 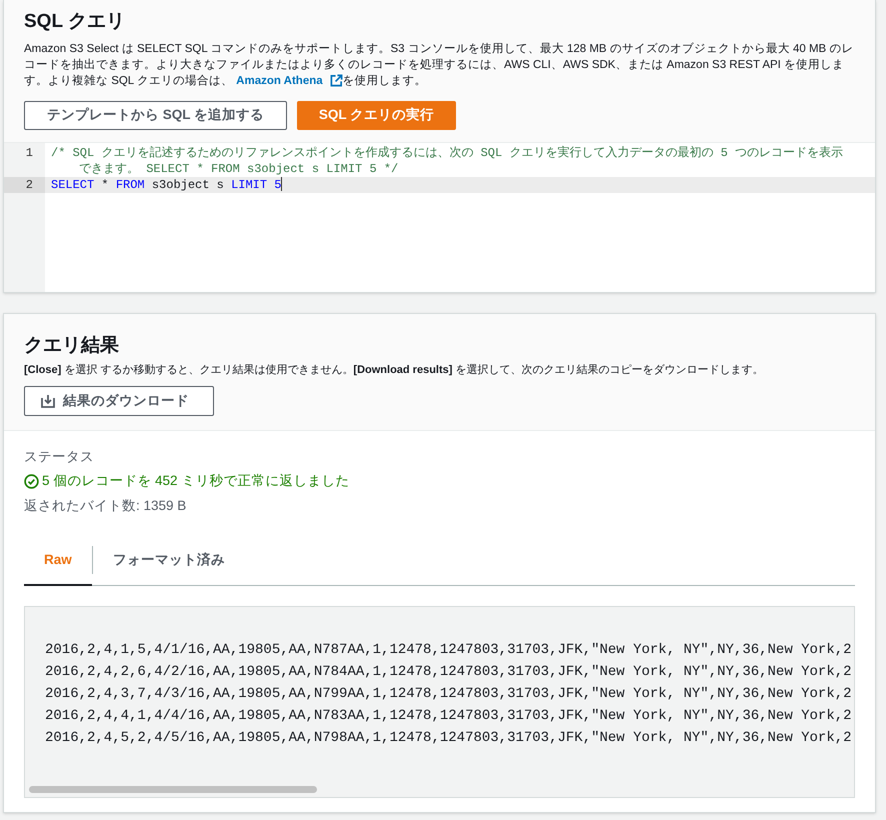 What do you see at coordinates (155, 115) in the screenshot?
I see `add-template-button: テンプレートから SQL を追加する` at bounding box center [155, 115].